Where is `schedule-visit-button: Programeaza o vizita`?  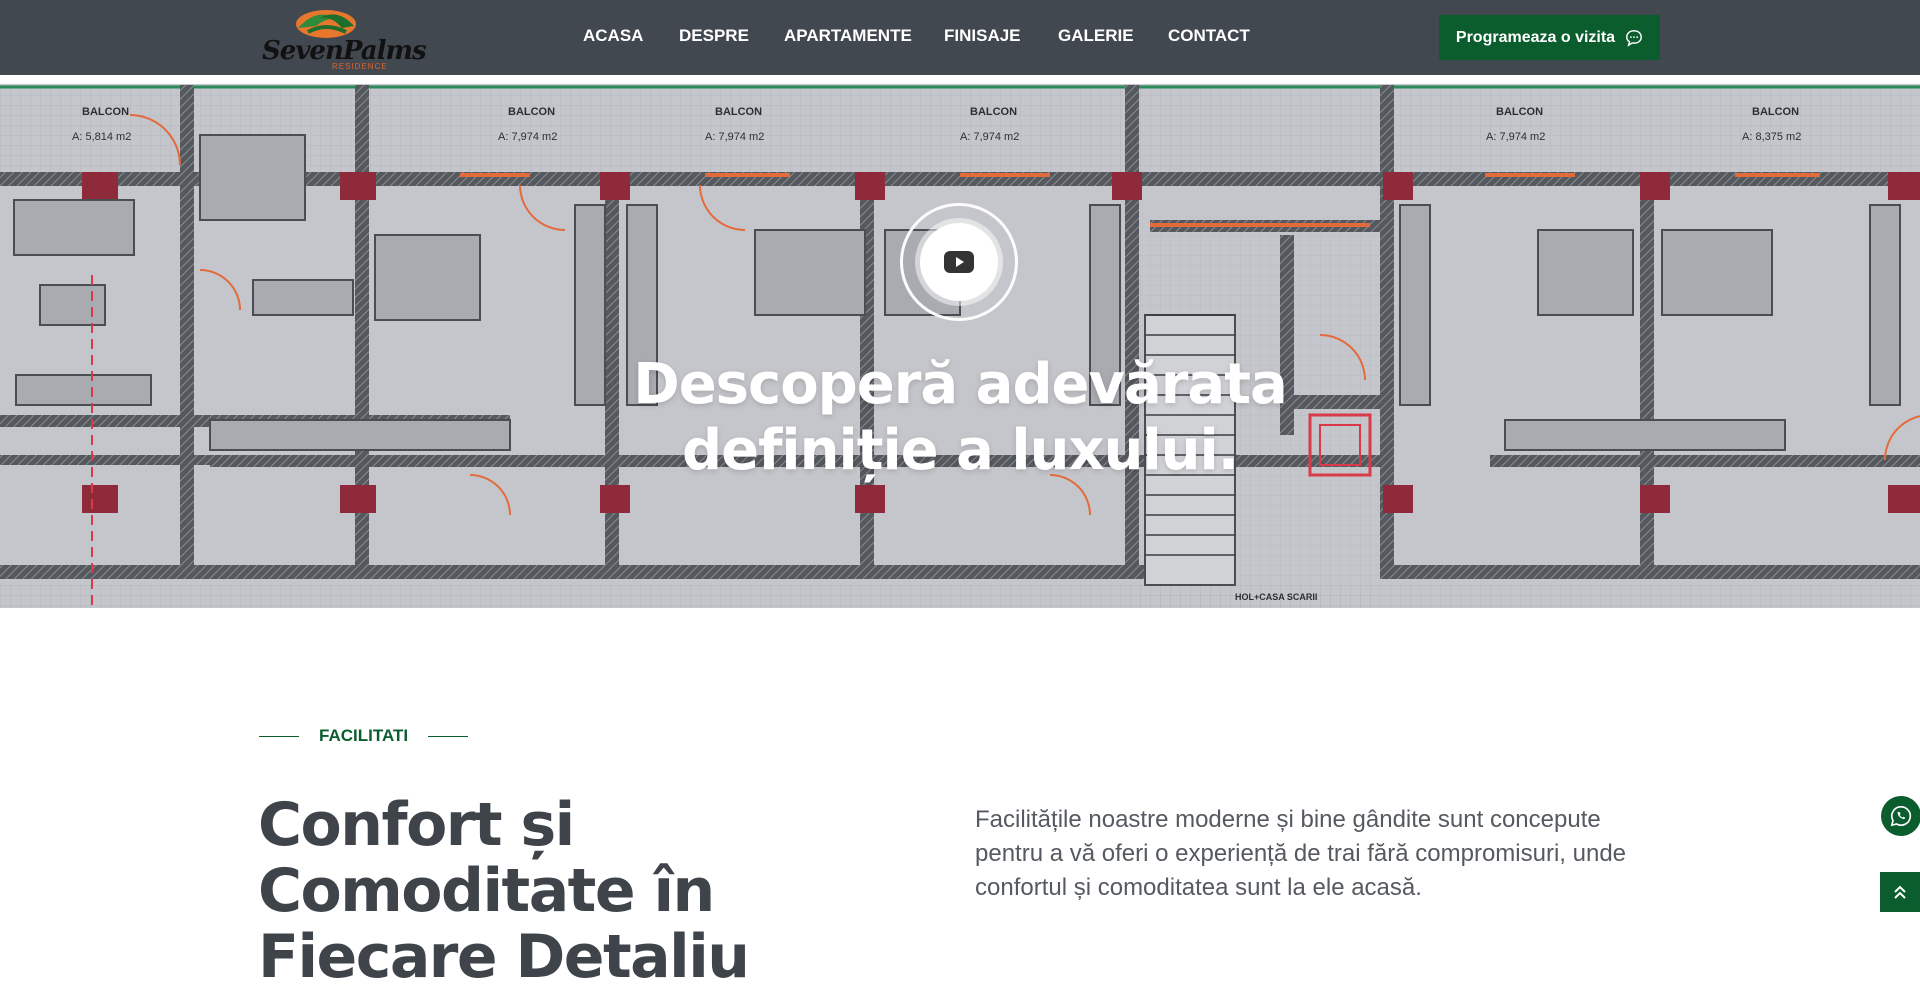 schedule-visit-button: Programeaza o vizita is located at coordinates (1549, 37).